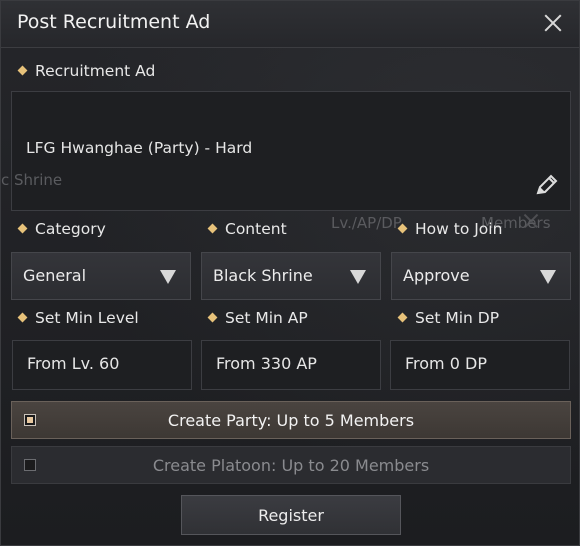 The height and width of the screenshot is (546, 580). Describe the element at coordinates (73, 363) in the screenshot. I see `min-level-value: From Lv. 60` at that location.